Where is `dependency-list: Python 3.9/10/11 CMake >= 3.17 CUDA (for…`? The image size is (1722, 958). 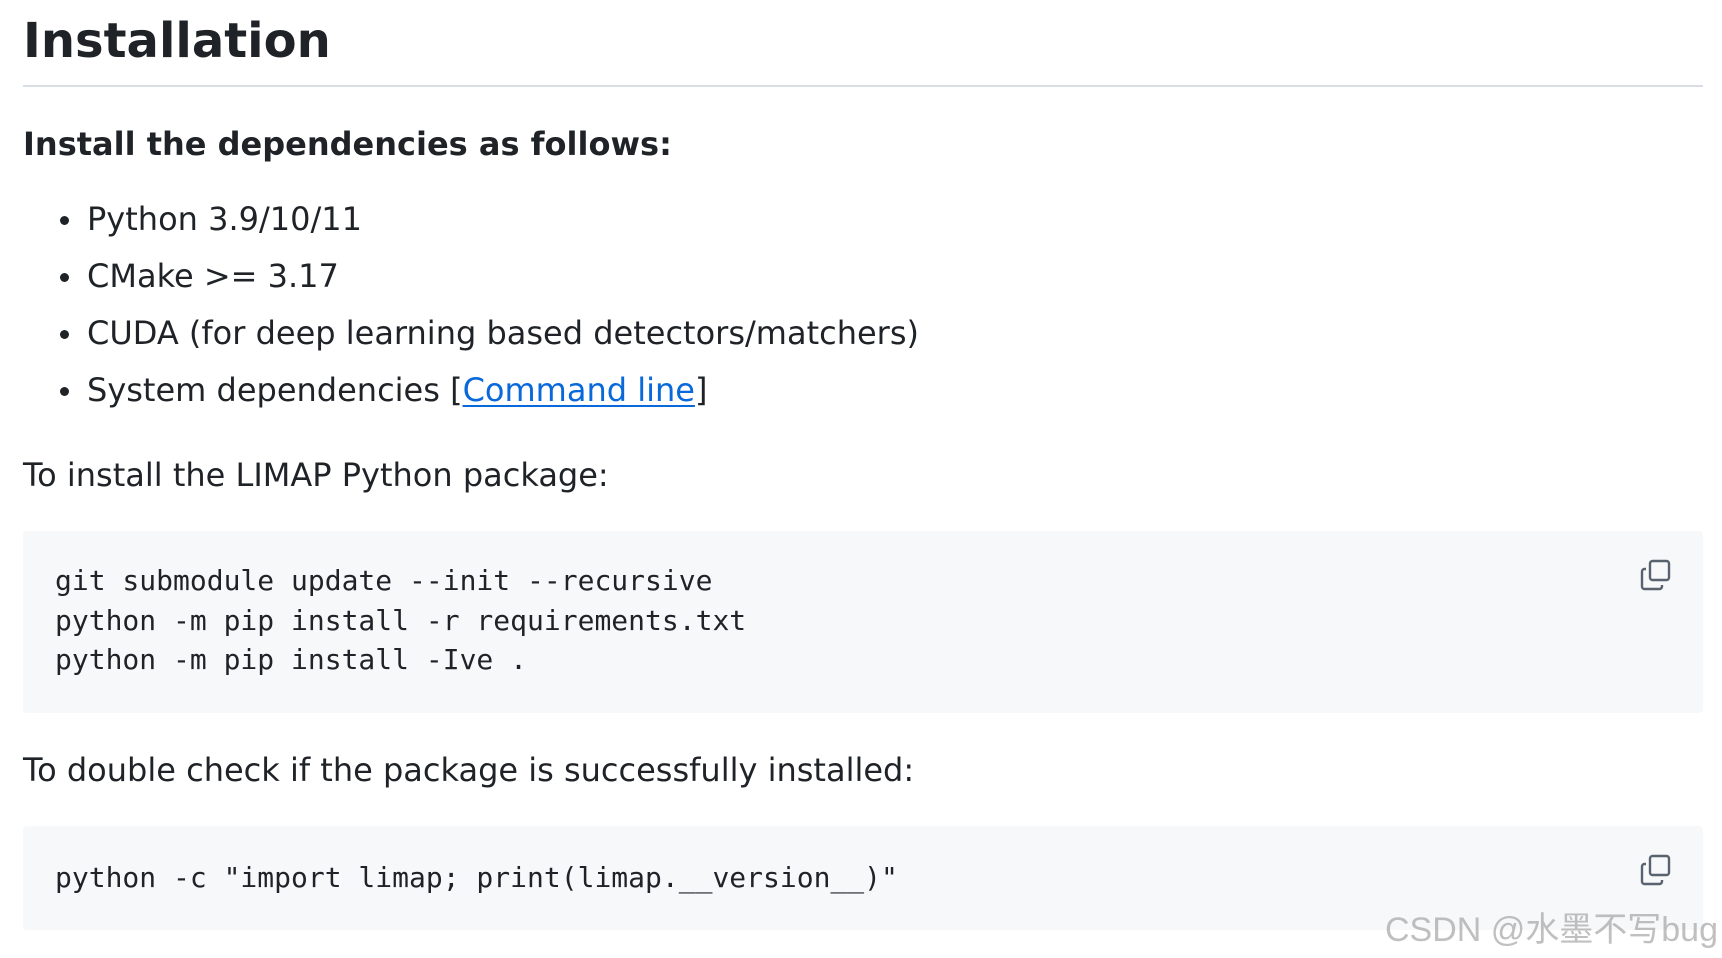 dependency-list: Python 3.9/10/11 CMake >= 3.17 CUDA (for… is located at coordinates (471, 311).